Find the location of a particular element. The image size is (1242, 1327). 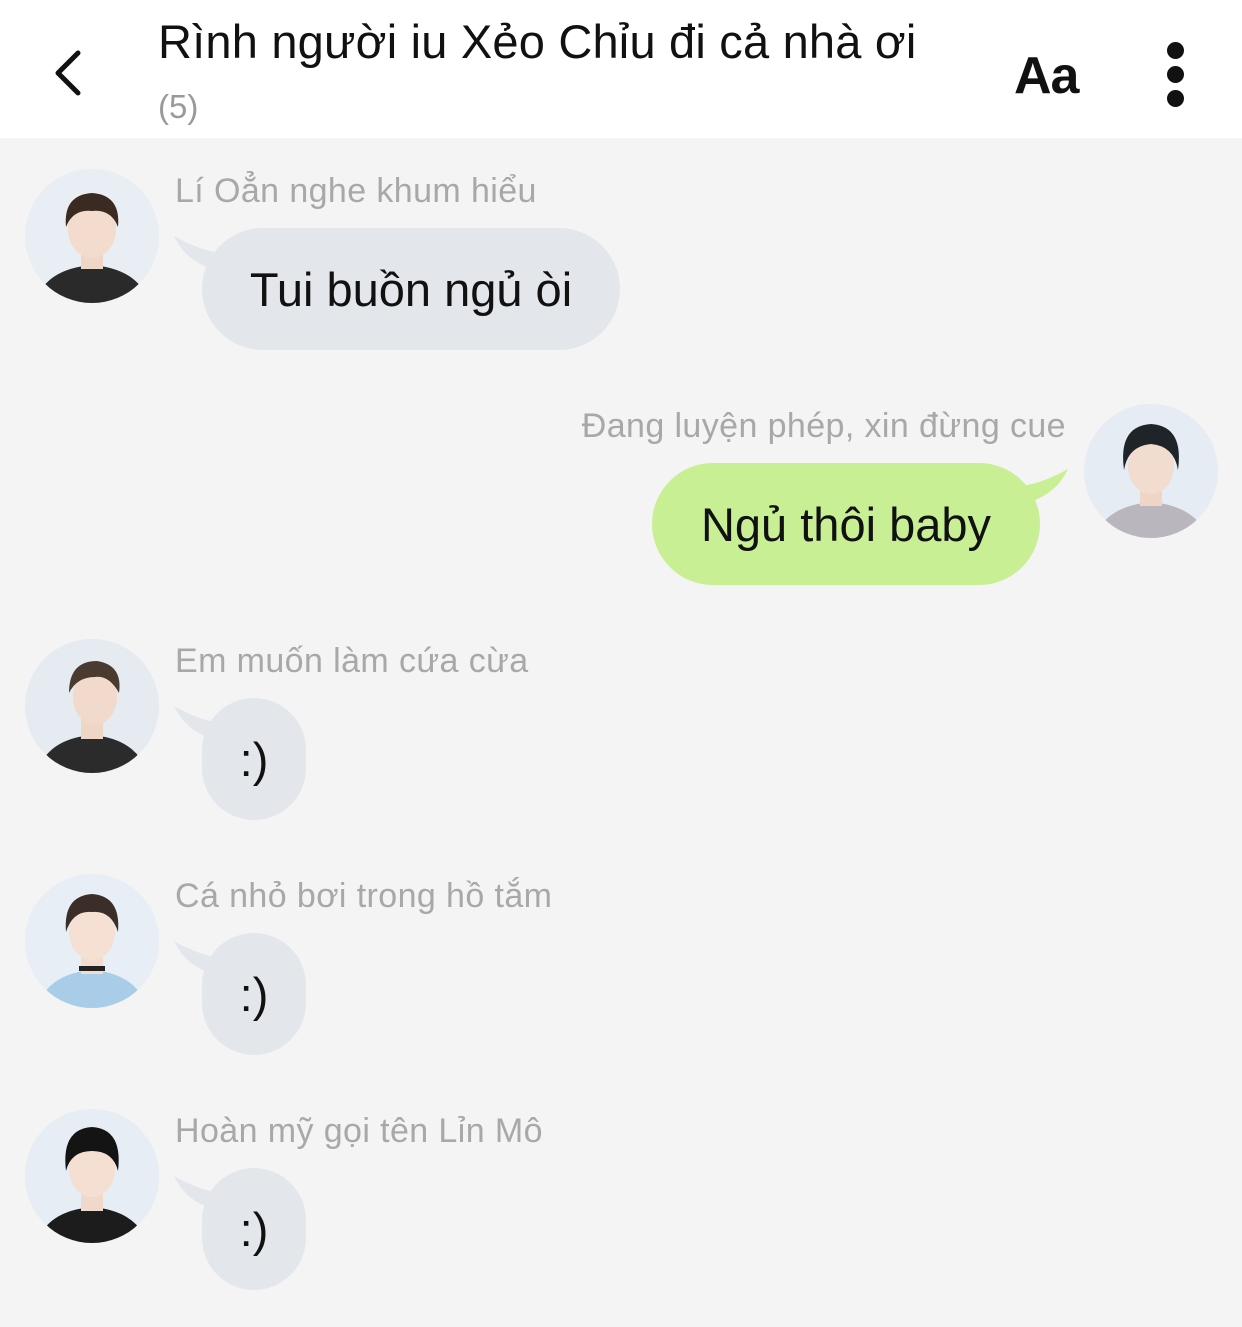

chevron-left-icon is located at coordinates (68, 73).